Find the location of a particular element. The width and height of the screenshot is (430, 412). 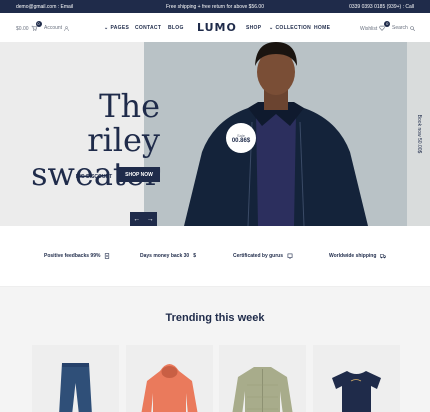

feature-feedback-label: Positive feedbacks 99% is located at coordinates (72, 256).